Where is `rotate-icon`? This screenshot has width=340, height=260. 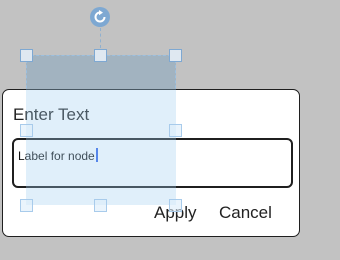 rotate-icon is located at coordinates (100, 17).